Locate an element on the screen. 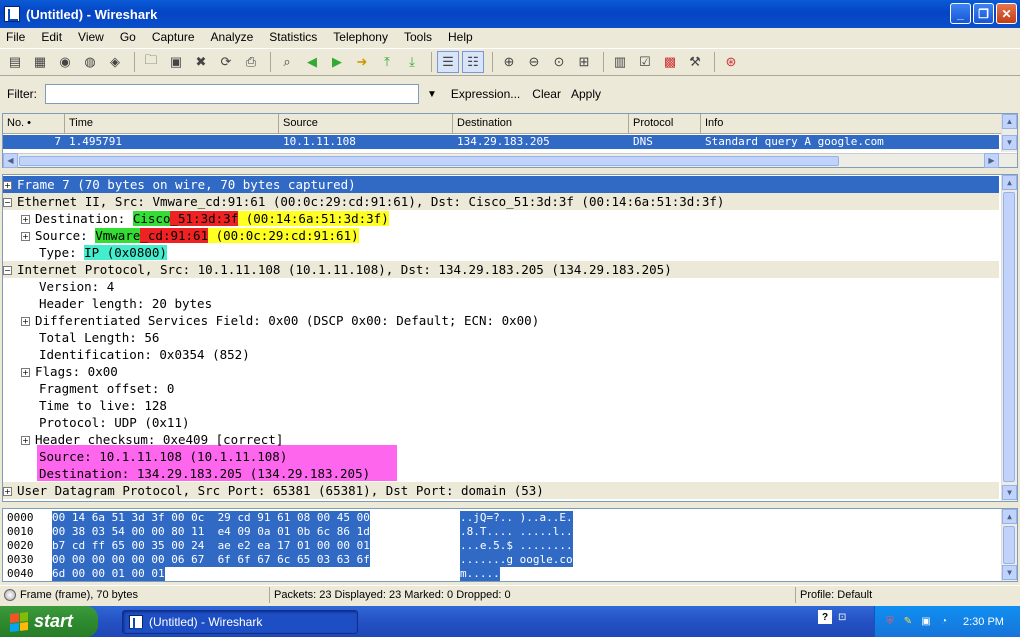 Image resolution: width=1020 pixels, height=637 pixels. tree-ip-version: Version: 4 is located at coordinates (76, 286).